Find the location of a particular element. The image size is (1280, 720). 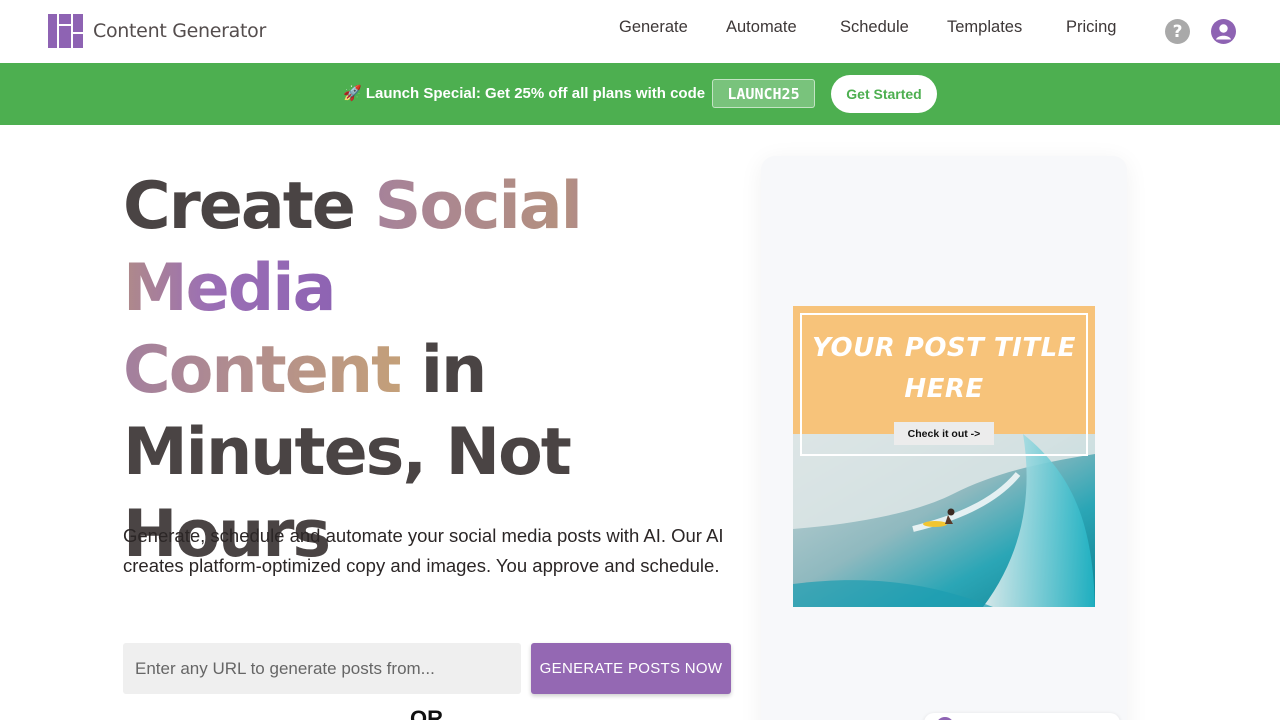

title-highlight-content: Content is located at coordinates (262, 370).